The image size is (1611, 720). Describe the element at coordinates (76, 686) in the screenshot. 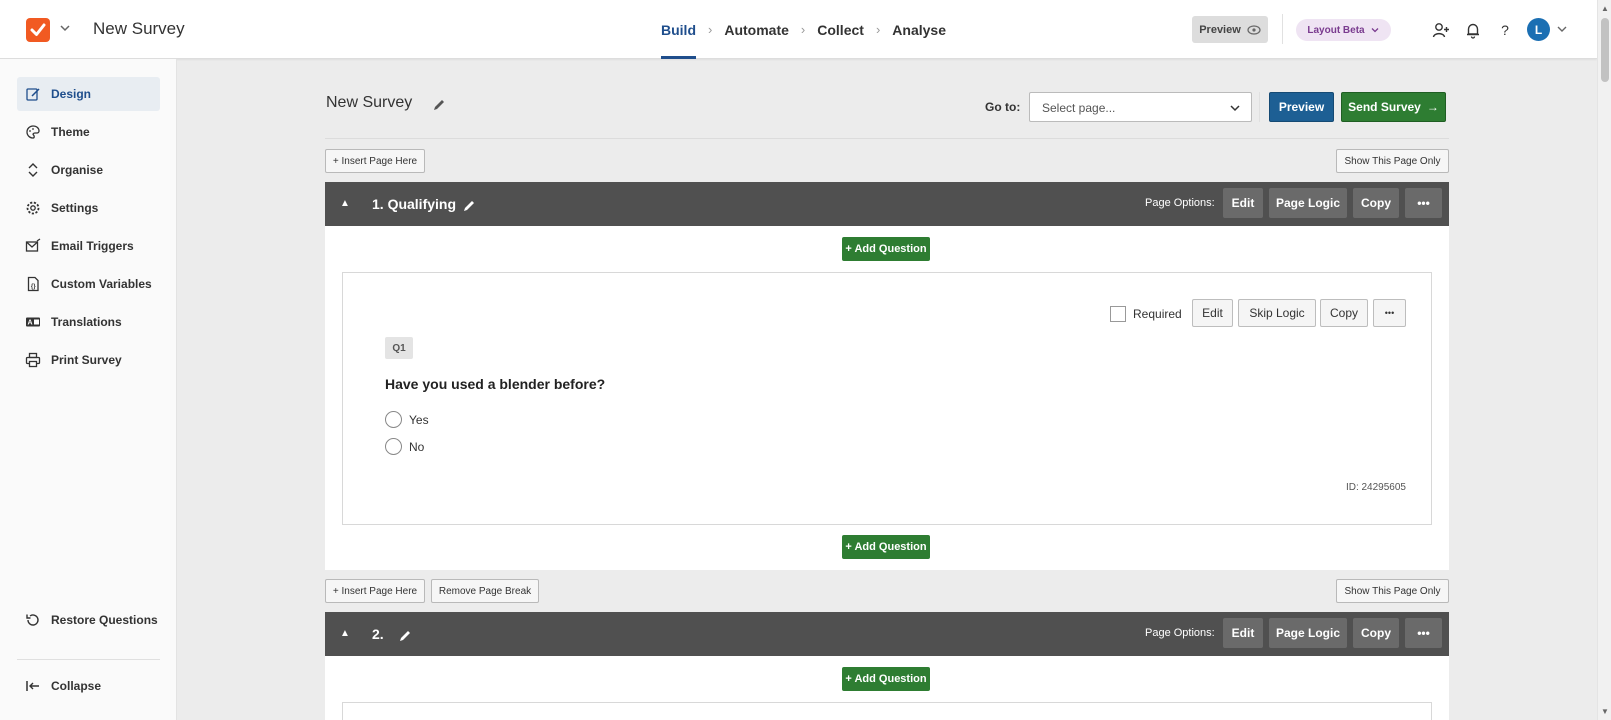

I see `sidebar-item-label: Collapse` at that location.